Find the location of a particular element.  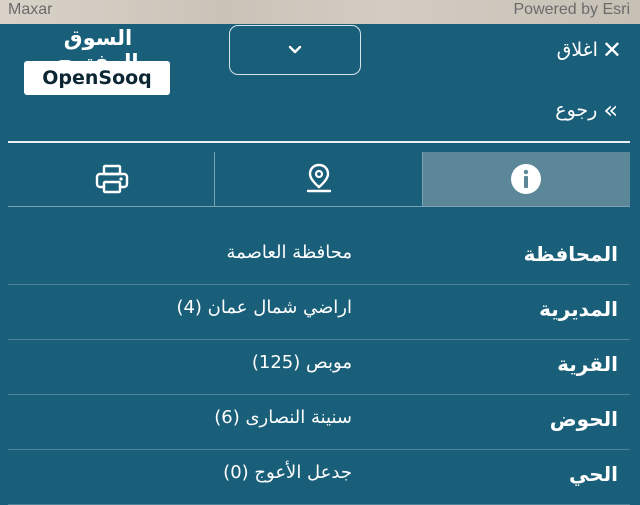

tab-location is located at coordinates (319, 179).